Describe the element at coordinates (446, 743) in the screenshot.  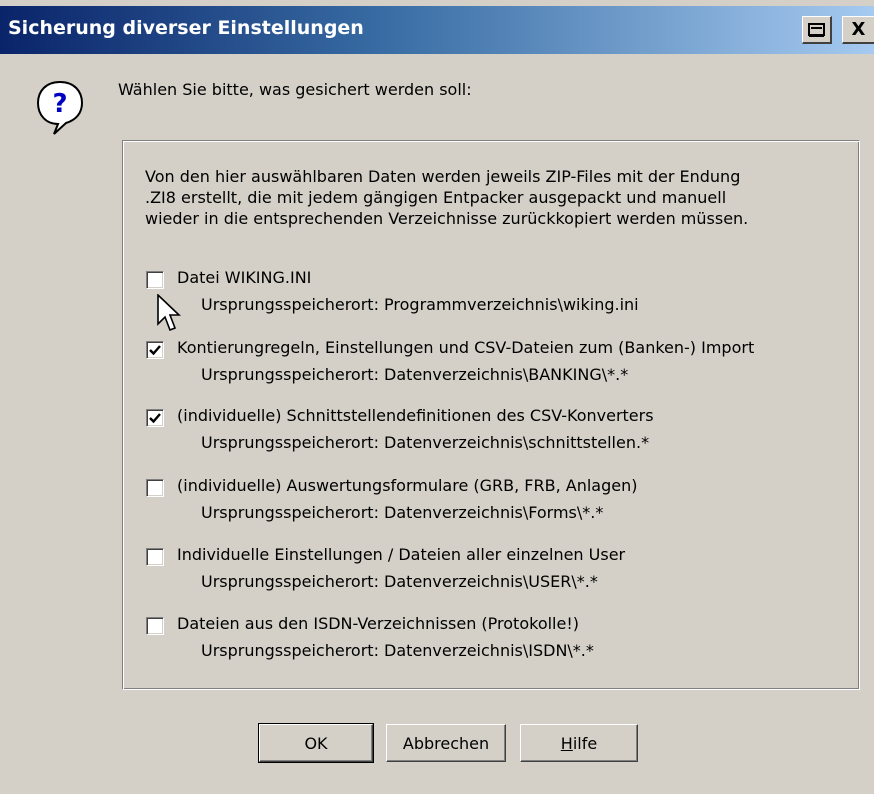
I see `cancel-button: Abbrechen` at that location.